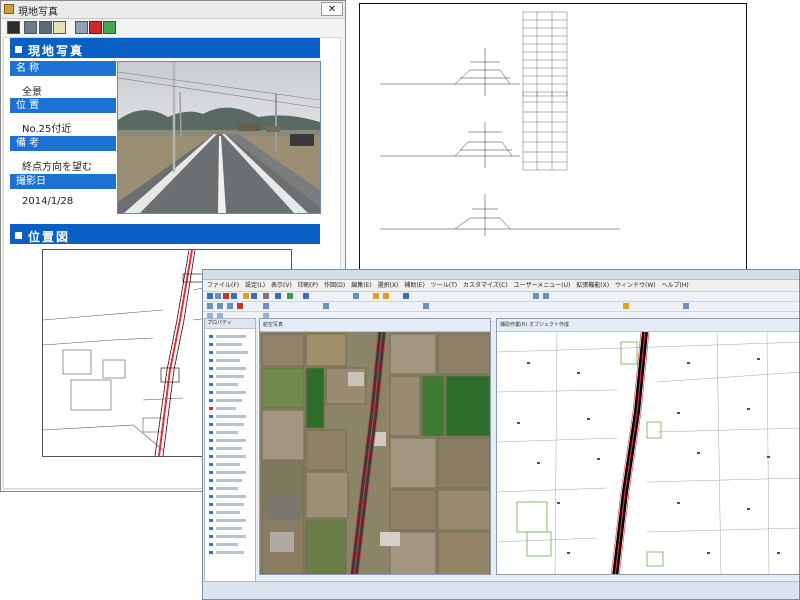 This screenshot has height=600, width=800. I want to click on menu-edit: 編集(E), so click(361, 285).